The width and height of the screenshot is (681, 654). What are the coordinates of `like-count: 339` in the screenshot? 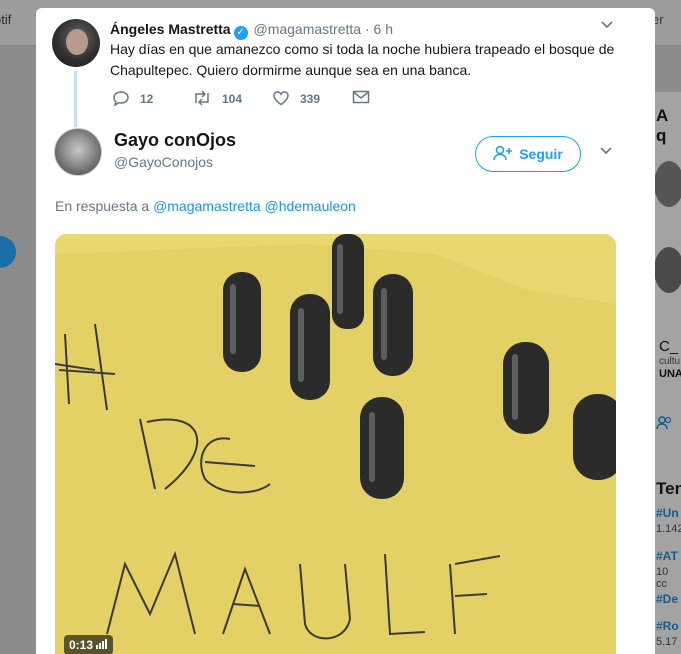 It's located at (310, 99).